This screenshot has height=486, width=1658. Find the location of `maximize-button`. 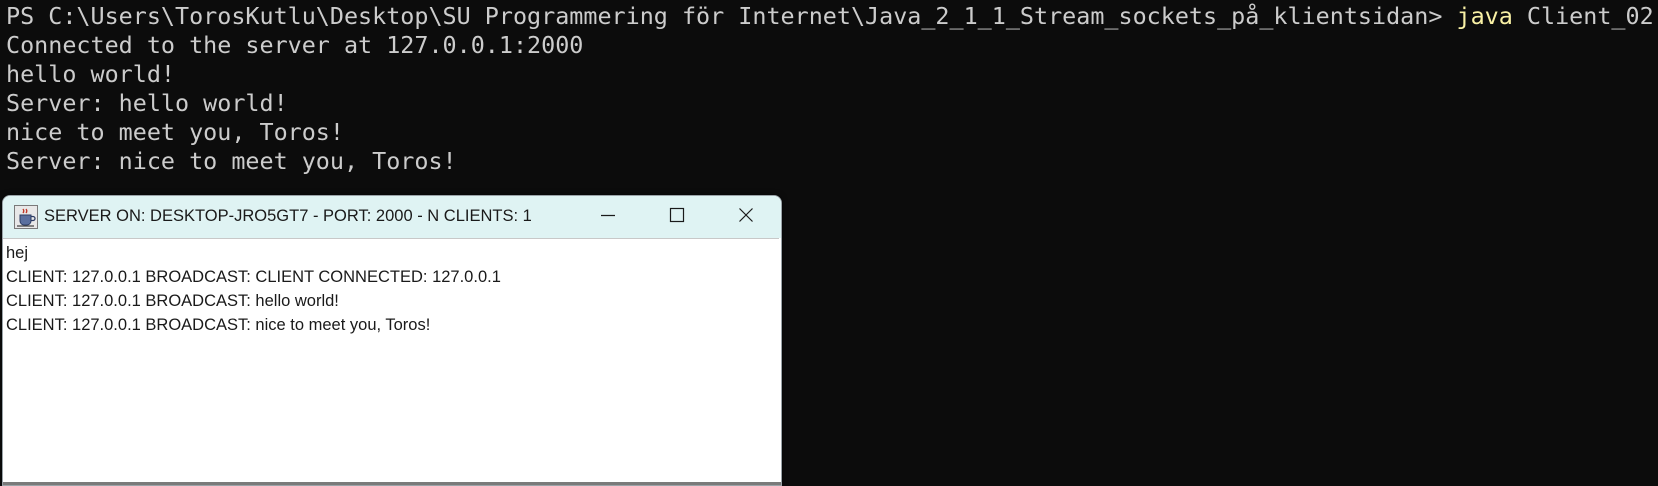

maximize-button is located at coordinates (677, 217).